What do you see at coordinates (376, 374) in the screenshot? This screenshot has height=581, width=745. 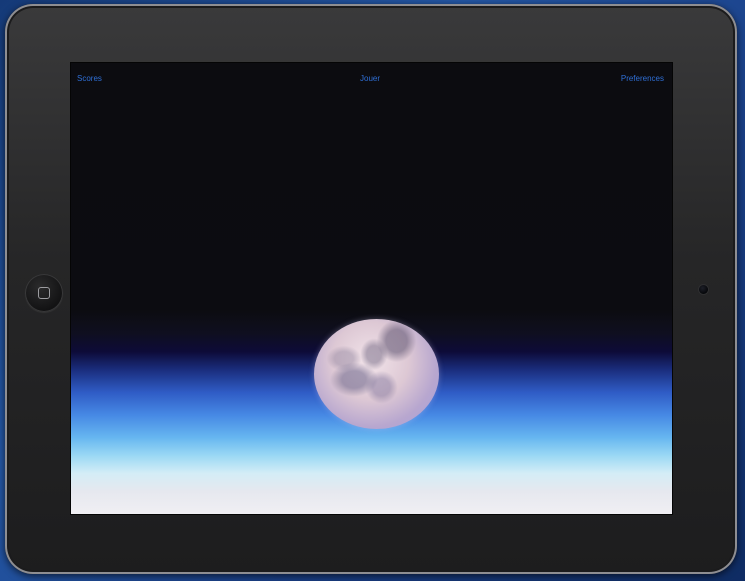 I see `moon-image` at bounding box center [376, 374].